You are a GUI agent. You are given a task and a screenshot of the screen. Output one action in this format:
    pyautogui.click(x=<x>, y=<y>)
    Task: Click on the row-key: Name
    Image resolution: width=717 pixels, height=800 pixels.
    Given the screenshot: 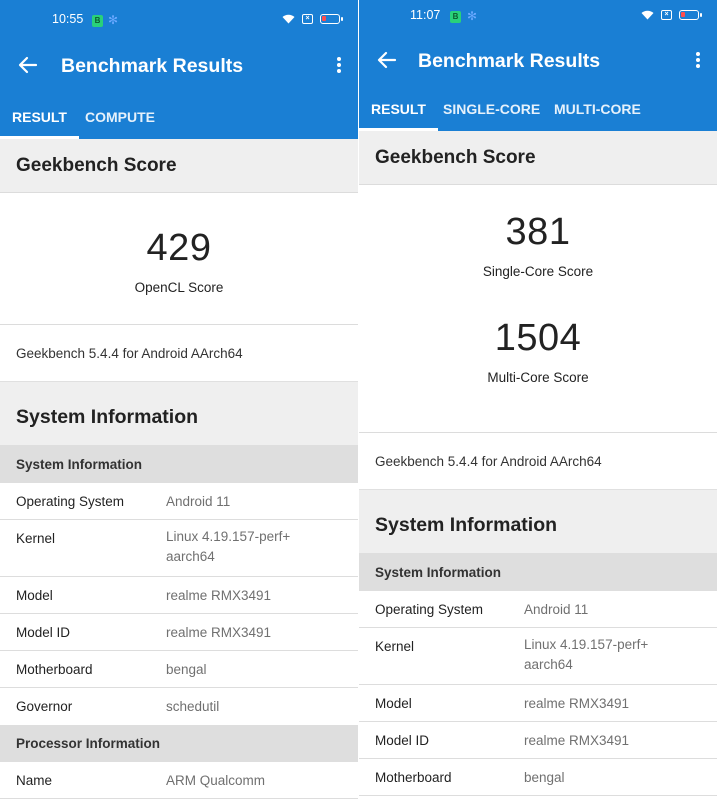 What is the action you would take?
    pyautogui.click(x=34, y=780)
    